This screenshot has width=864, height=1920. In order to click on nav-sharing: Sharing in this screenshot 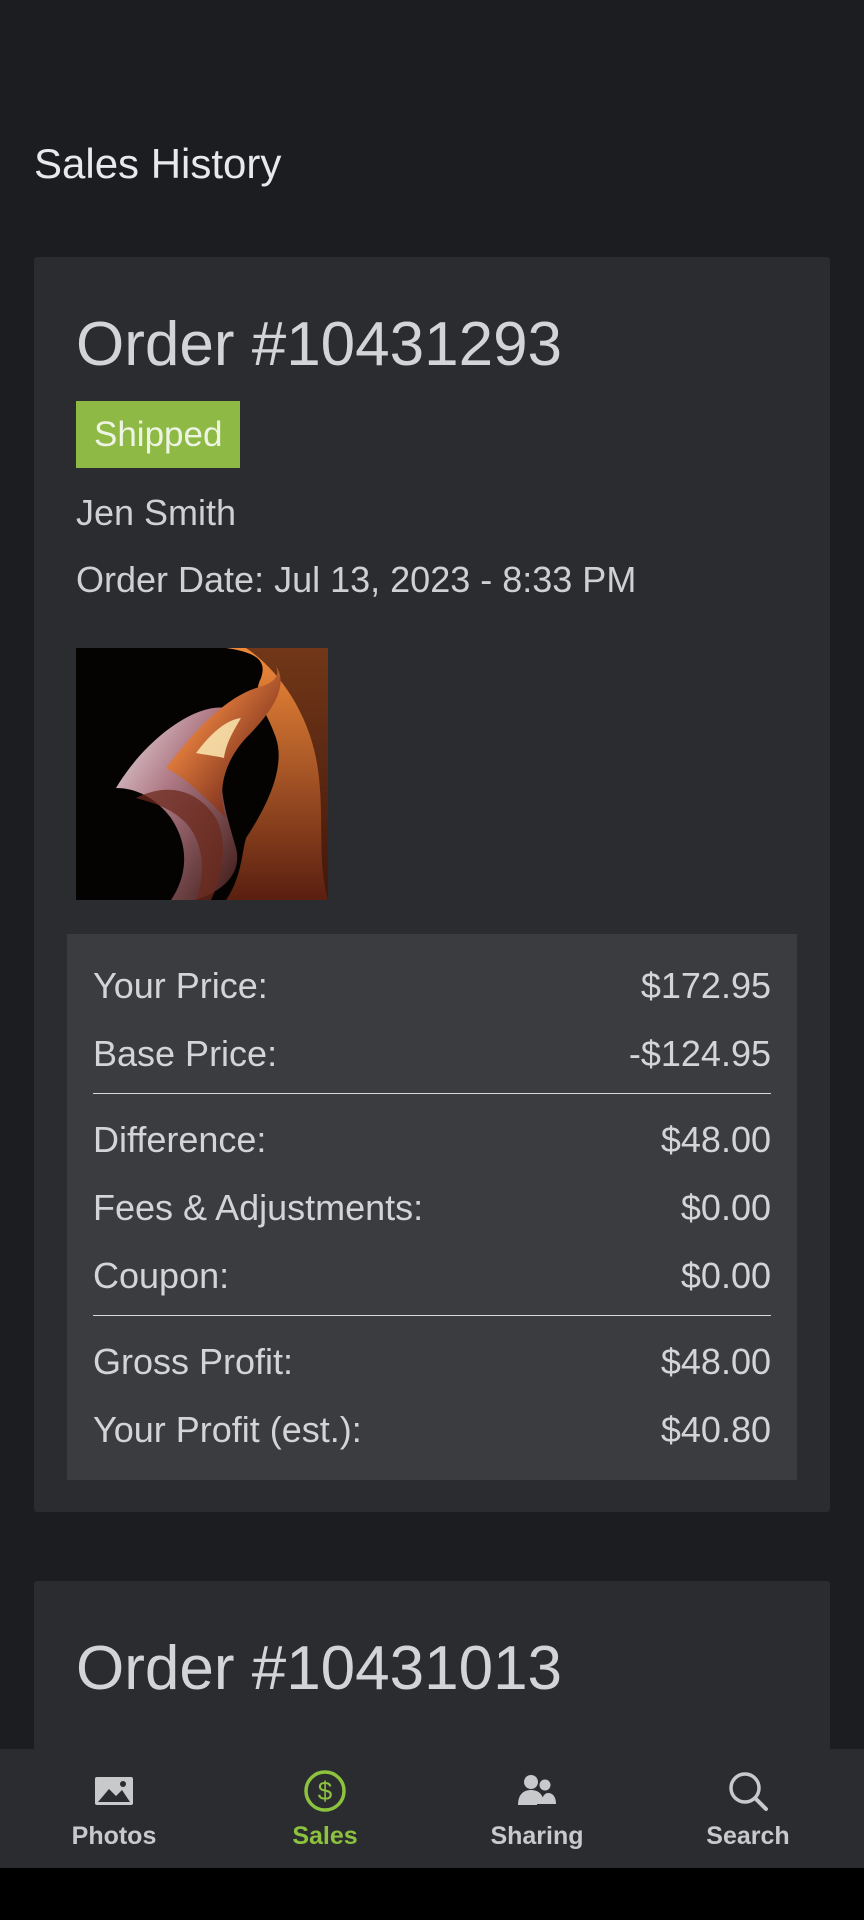, I will do `click(537, 1808)`.